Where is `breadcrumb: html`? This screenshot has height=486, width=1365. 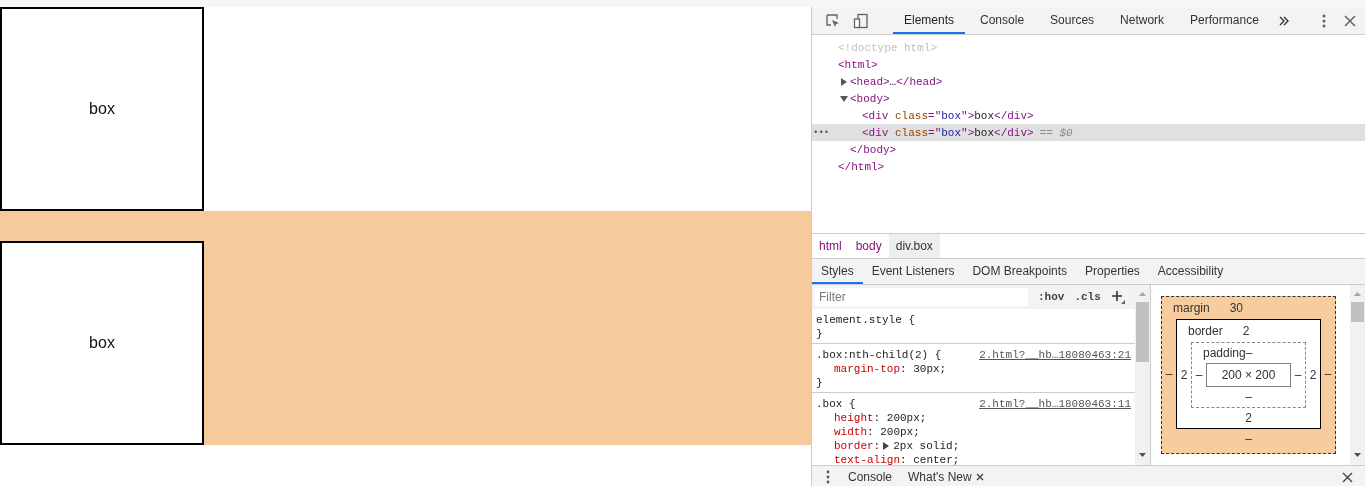
breadcrumb: html is located at coordinates (830, 246).